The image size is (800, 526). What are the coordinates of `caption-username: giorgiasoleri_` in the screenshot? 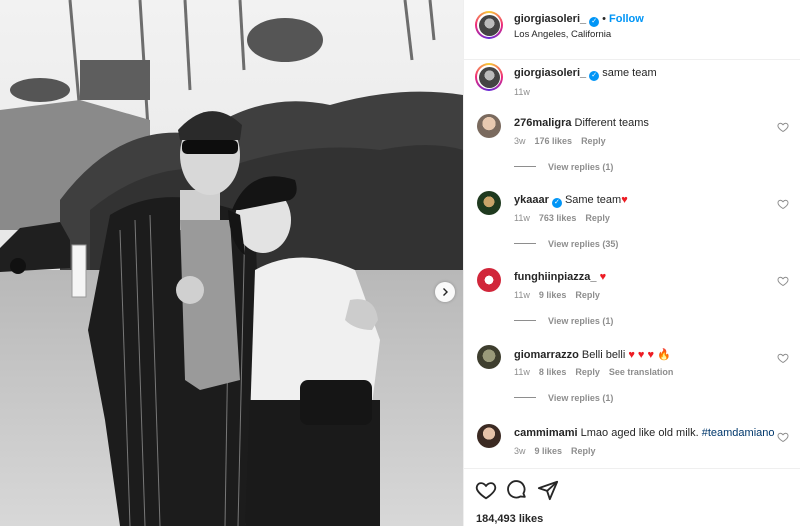 It's located at (550, 73).